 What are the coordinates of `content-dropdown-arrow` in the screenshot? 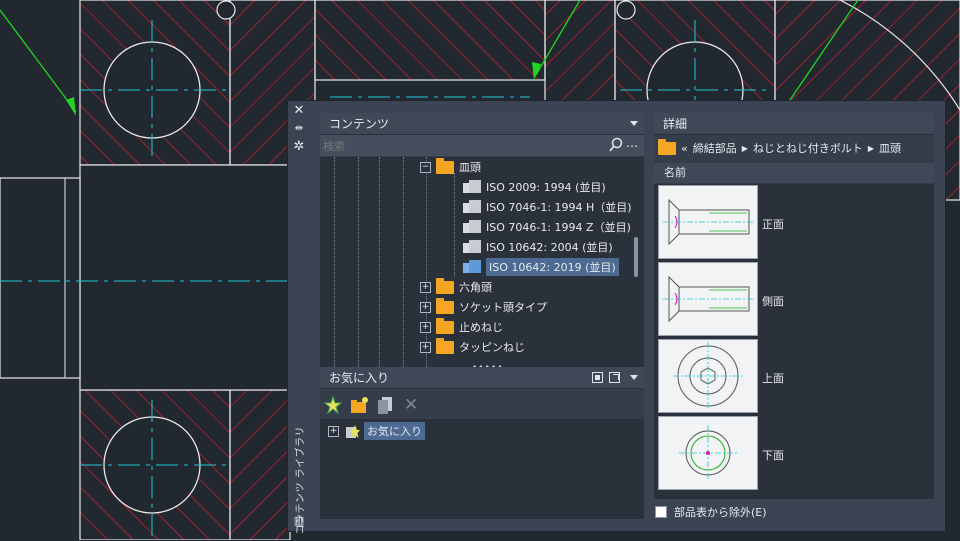 It's located at (634, 123).